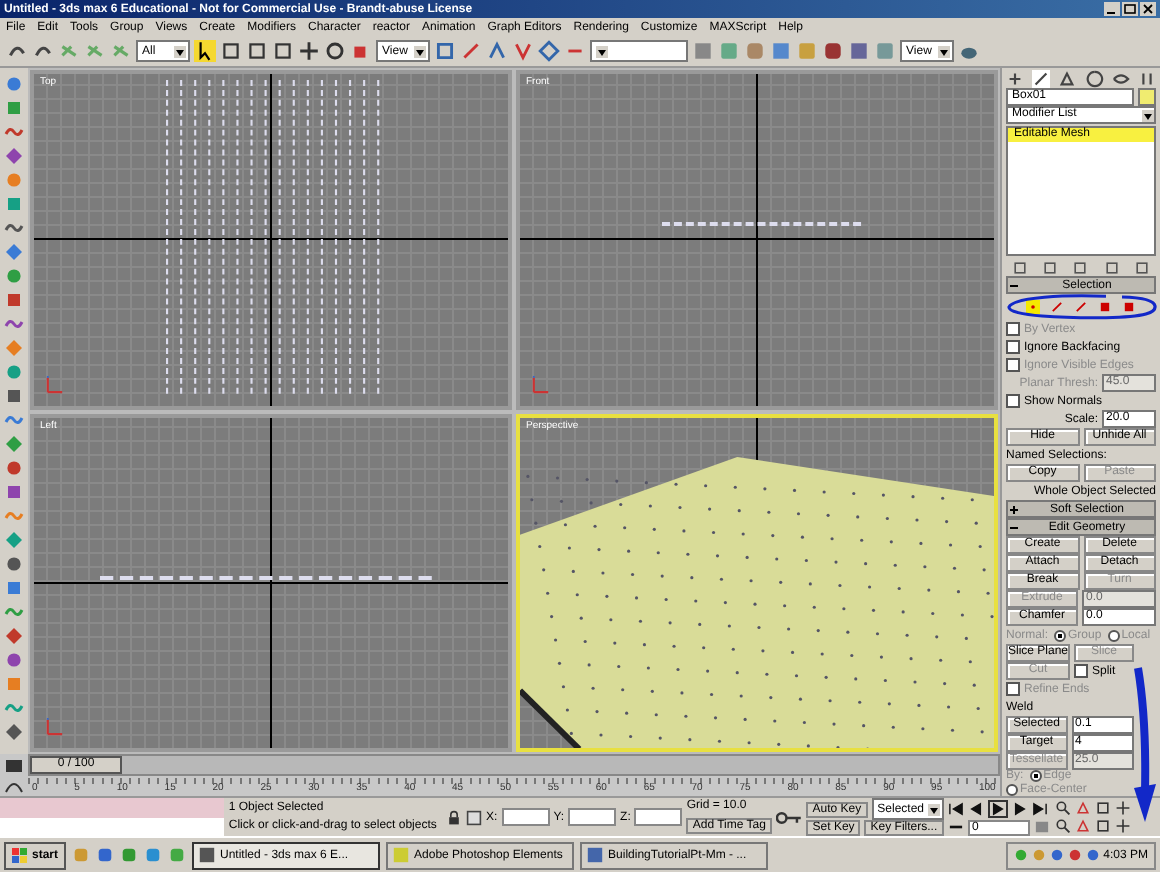  What do you see at coordinates (956, 808) in the screenshot?
I see `go-to-start-icon` at bounding box center [956, 808].